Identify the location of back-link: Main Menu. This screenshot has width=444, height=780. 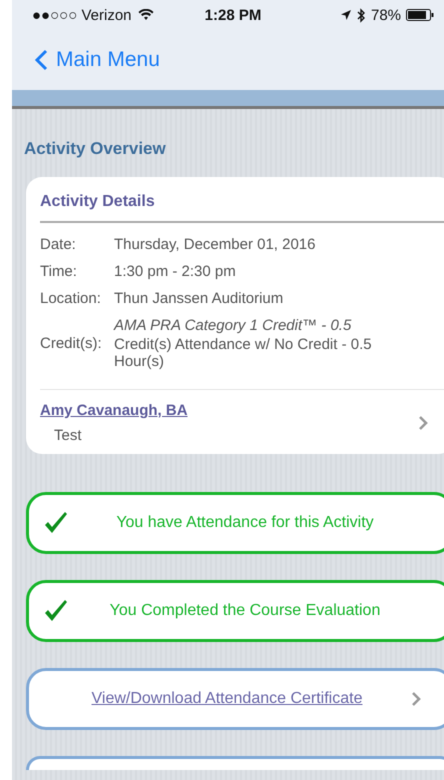
(97, 60).